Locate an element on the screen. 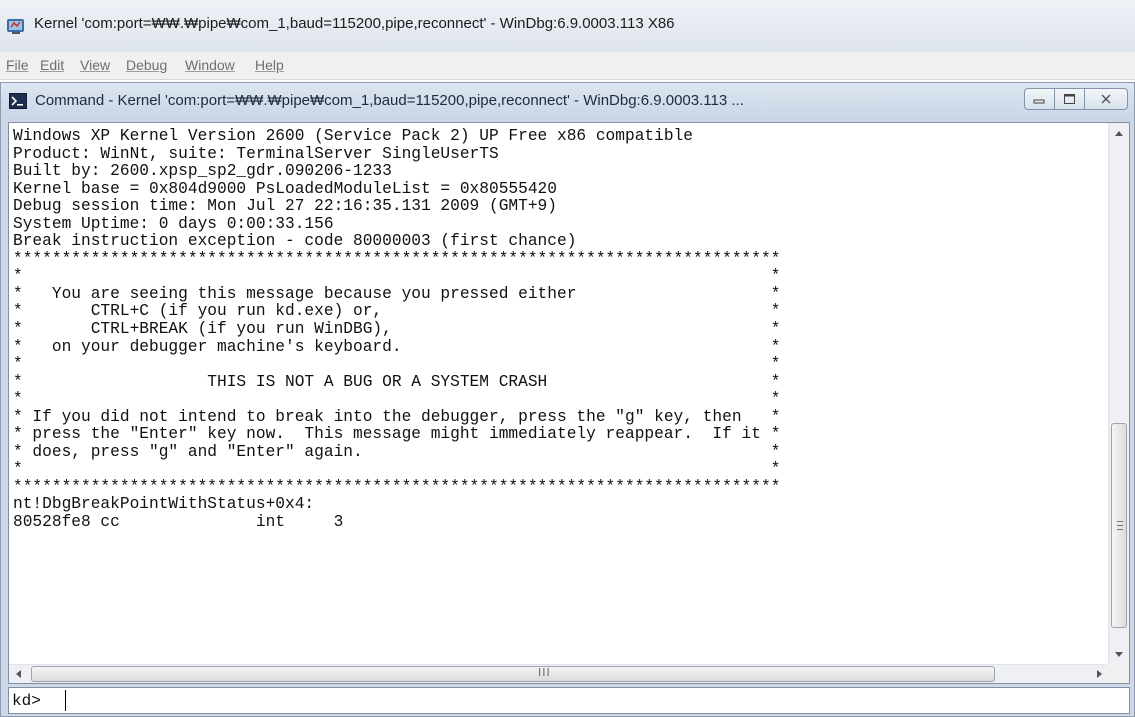 The image size is (1135, 717). scroll-up-arrow-icon is located at coordinates (1119, 133).